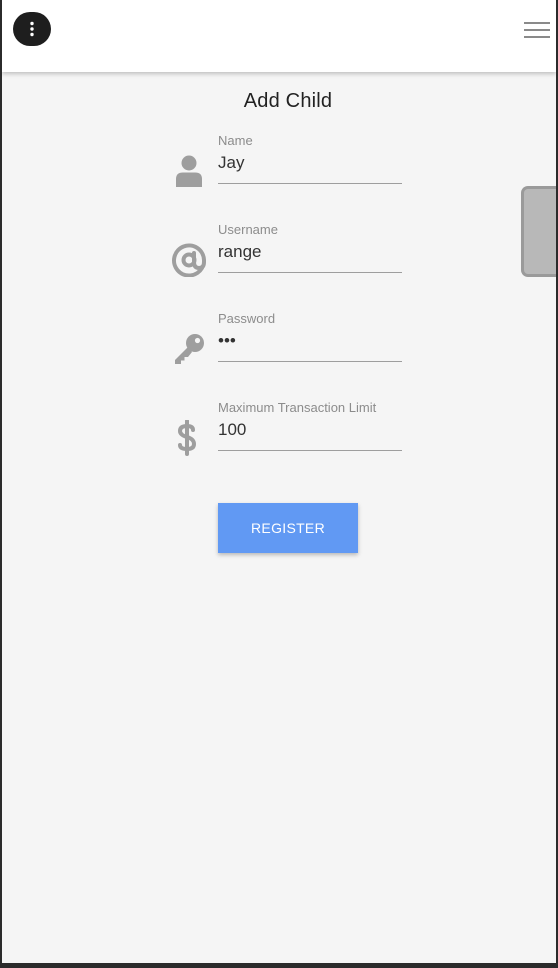 The image size is (558, 968). What do you see at coordinates (310, 183) in the screenshot?
I see `name-underline` at bounding box center [310, 183].